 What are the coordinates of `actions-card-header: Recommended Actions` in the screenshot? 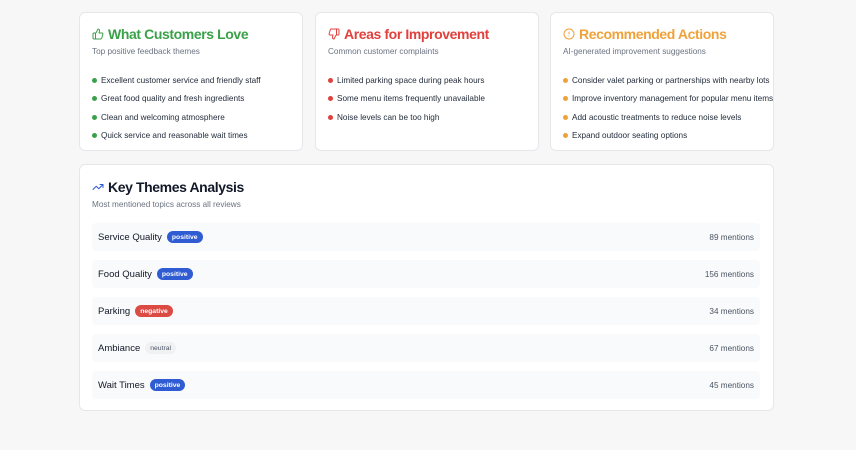 It's located at (662, 34).